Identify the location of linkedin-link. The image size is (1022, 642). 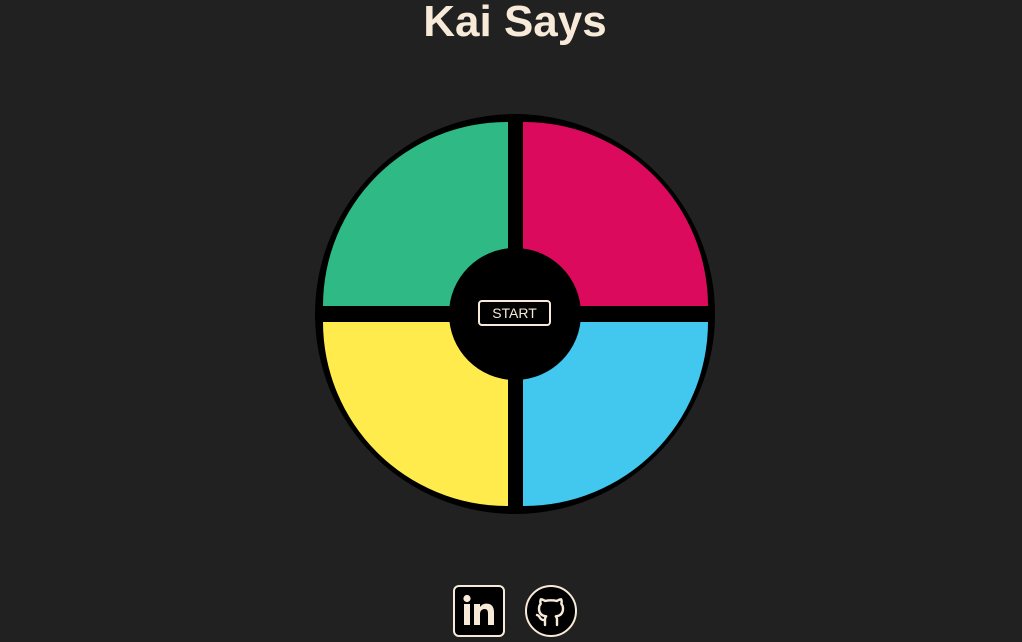
(479, 611).